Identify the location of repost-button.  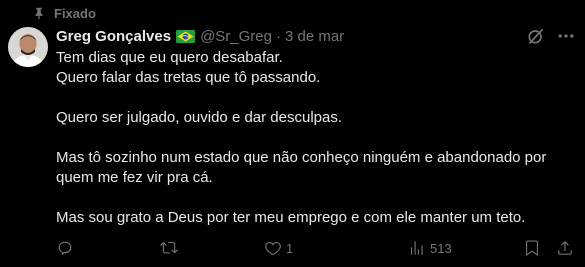
(171, 248).